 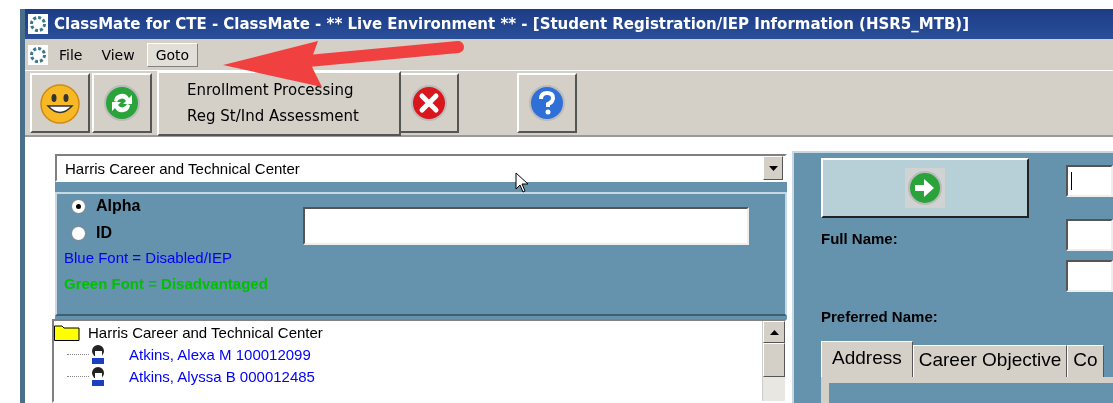 What do you see at coordinates (859, 238) in the screenshot?
I see `full-name-label: Full Name:` at bounding box center [859, 238].